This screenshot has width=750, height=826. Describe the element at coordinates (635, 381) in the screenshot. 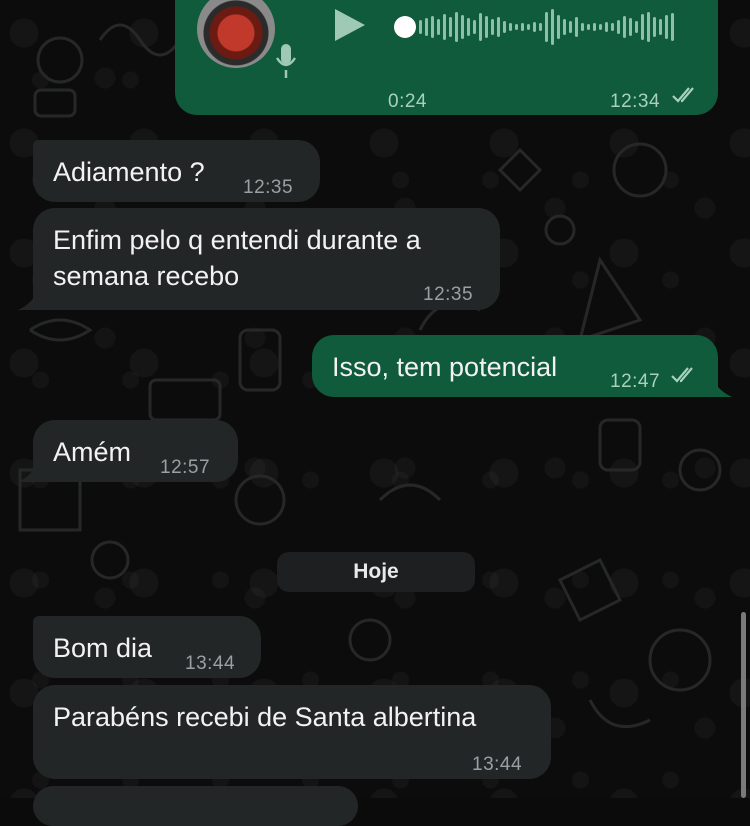

I see `message-time: 12:47` at that location.